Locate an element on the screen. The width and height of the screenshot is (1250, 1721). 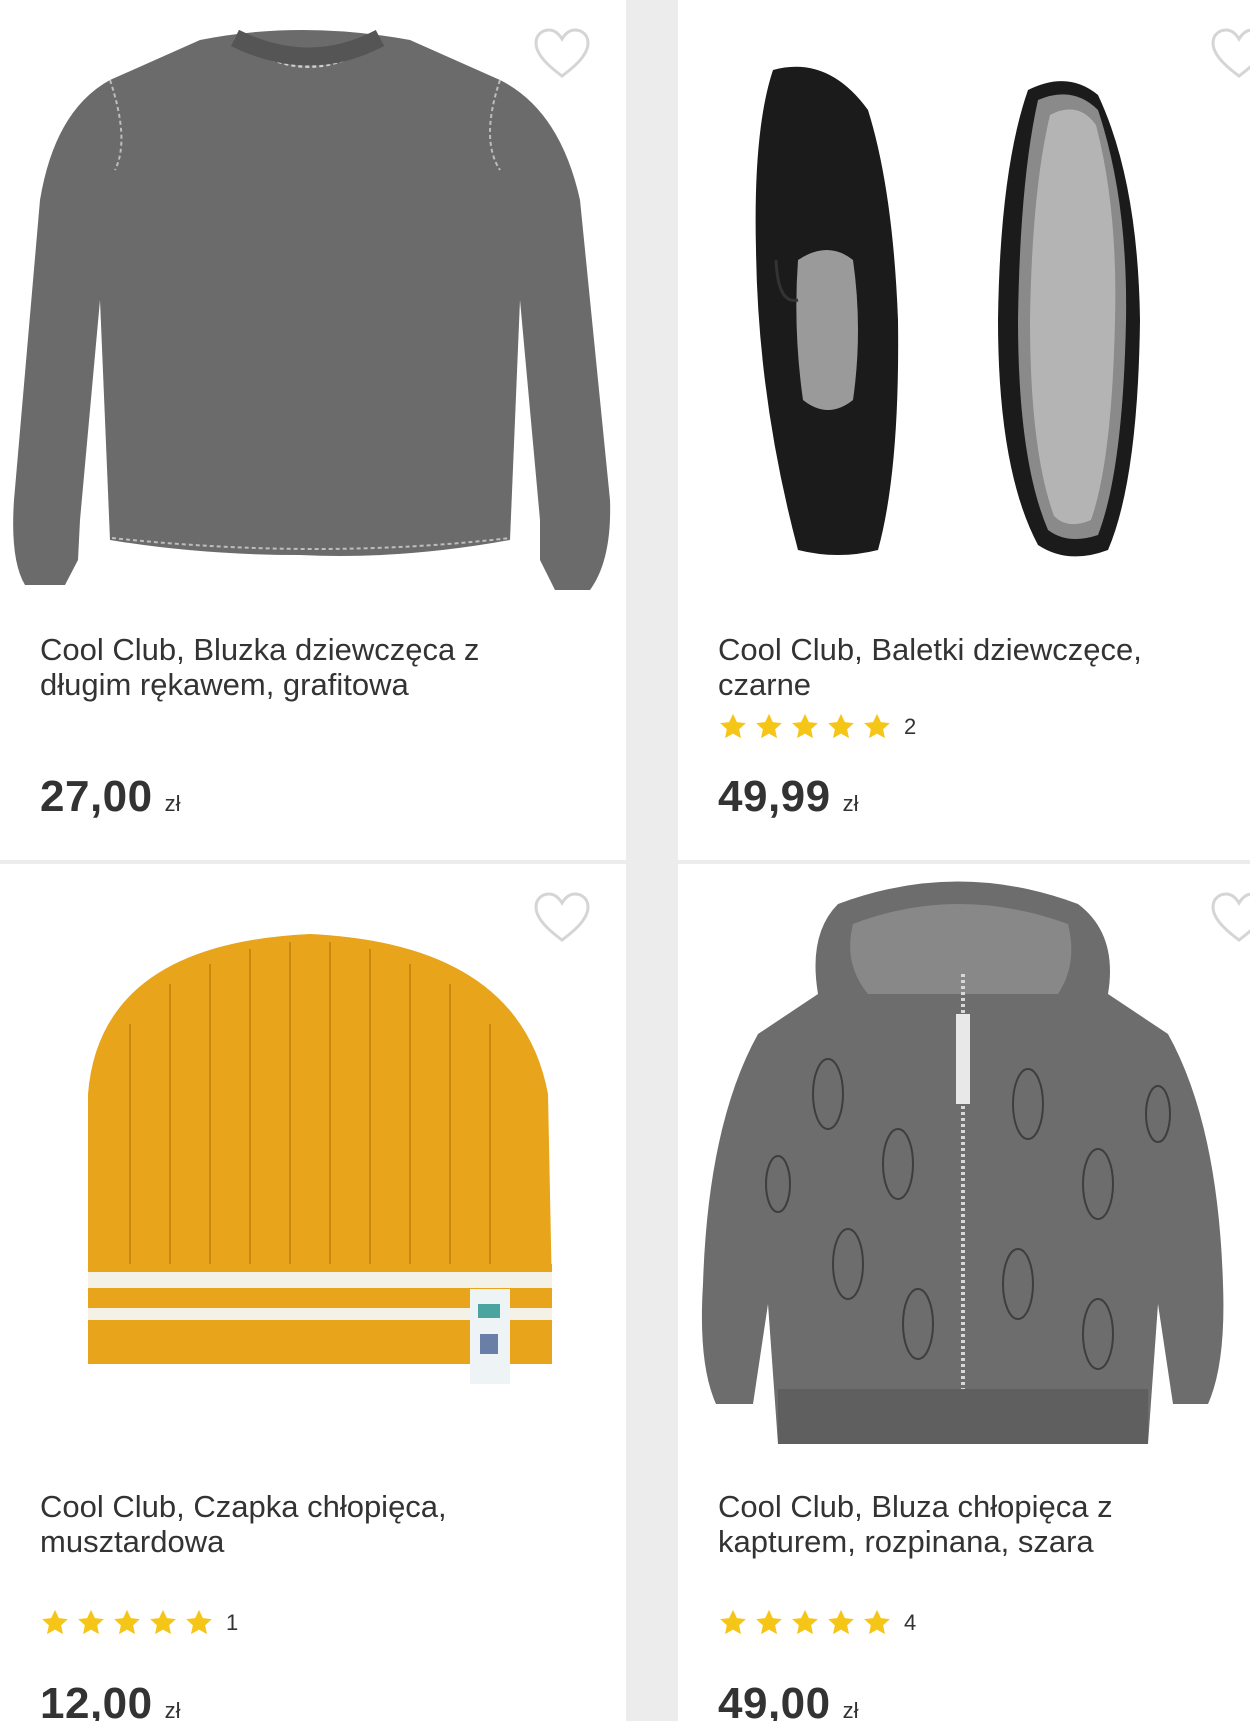
product-name: Cool Club, Baletki dziewczęce, czarne is located at coordinates (978, 667).